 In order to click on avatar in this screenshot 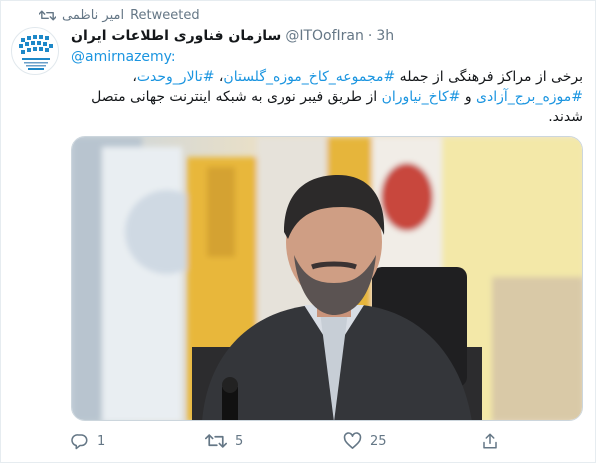, I will do `click(35, 51)`.